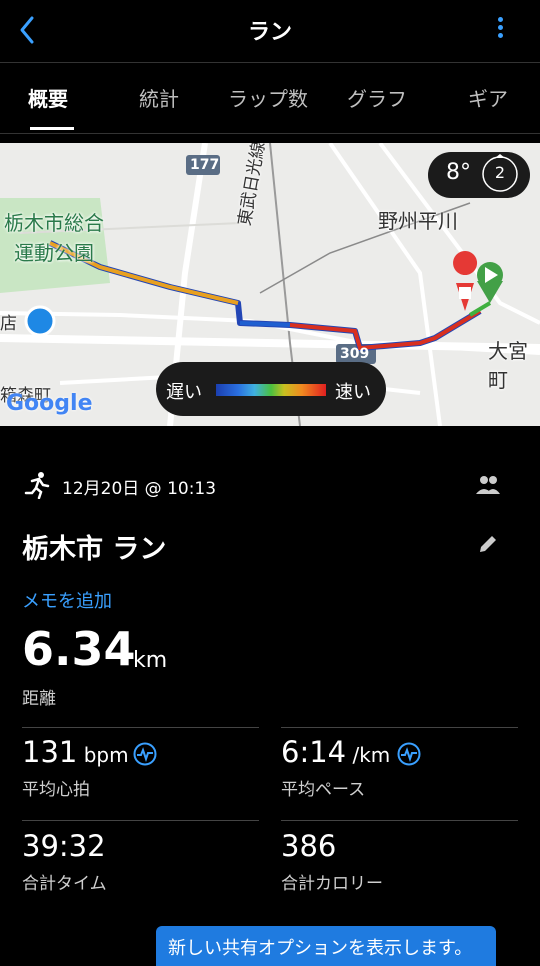 Image resolution: width=540 pixels, height=966 pixels. I want to click on avg-pace-unit: /km, so click(368, 755).